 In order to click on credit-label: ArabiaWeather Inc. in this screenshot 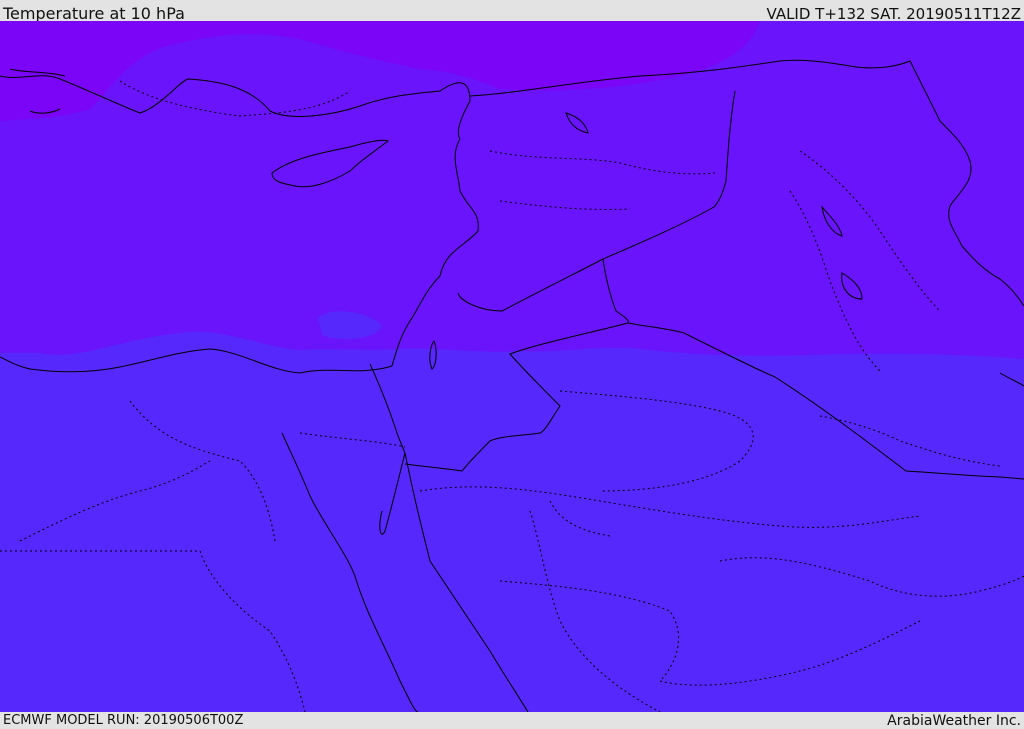, I will do `click(954, 721)`.